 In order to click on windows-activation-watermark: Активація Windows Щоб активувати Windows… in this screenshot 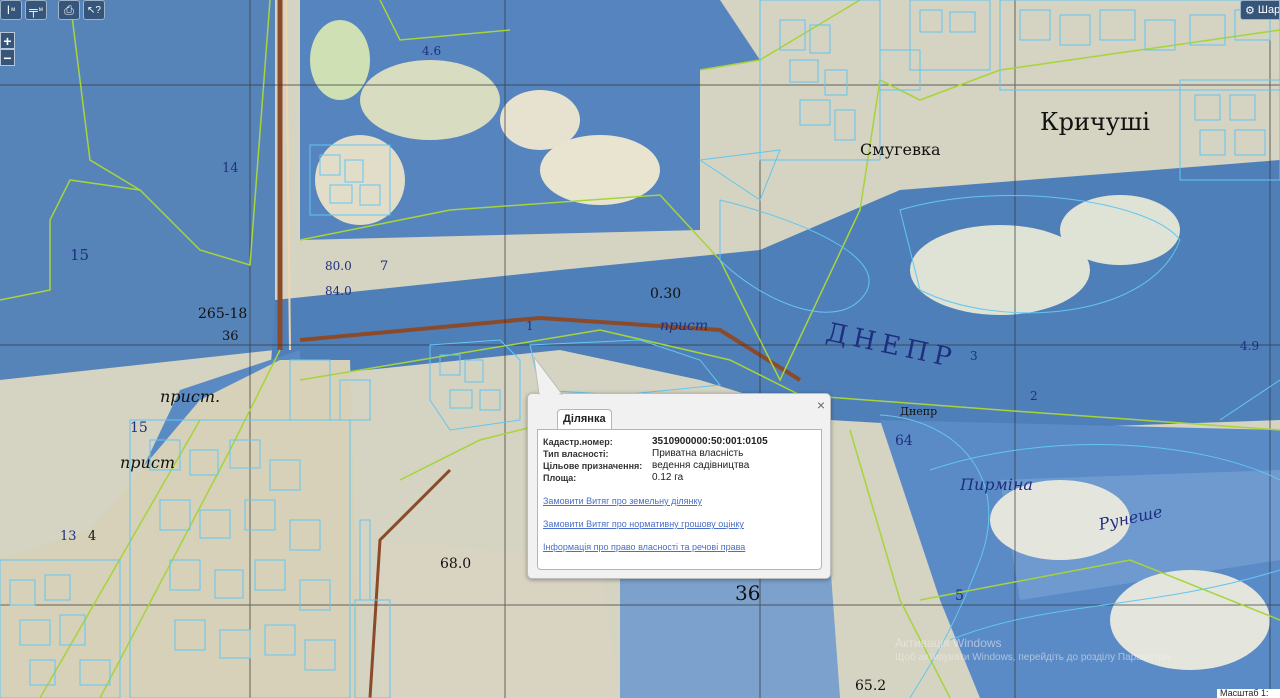, I will do `click(1033, 649)`.